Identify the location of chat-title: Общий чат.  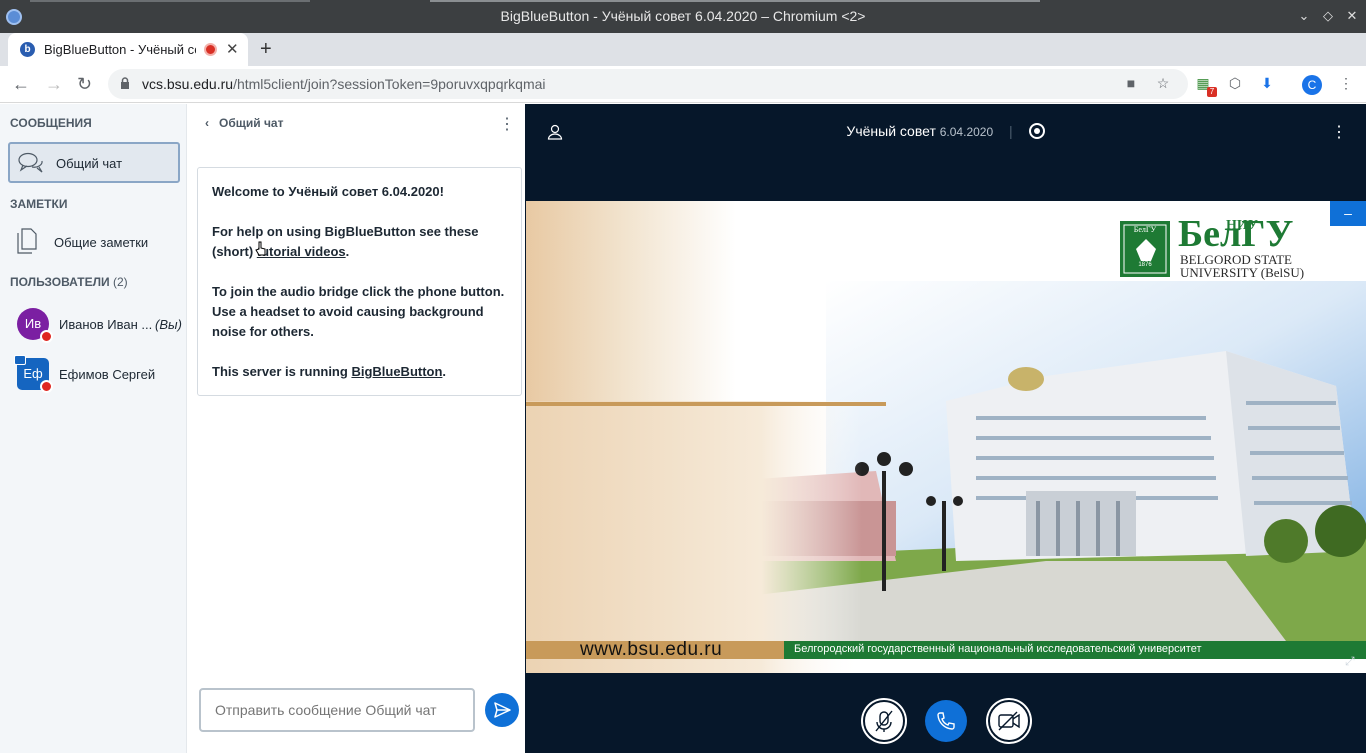
(251, 123).